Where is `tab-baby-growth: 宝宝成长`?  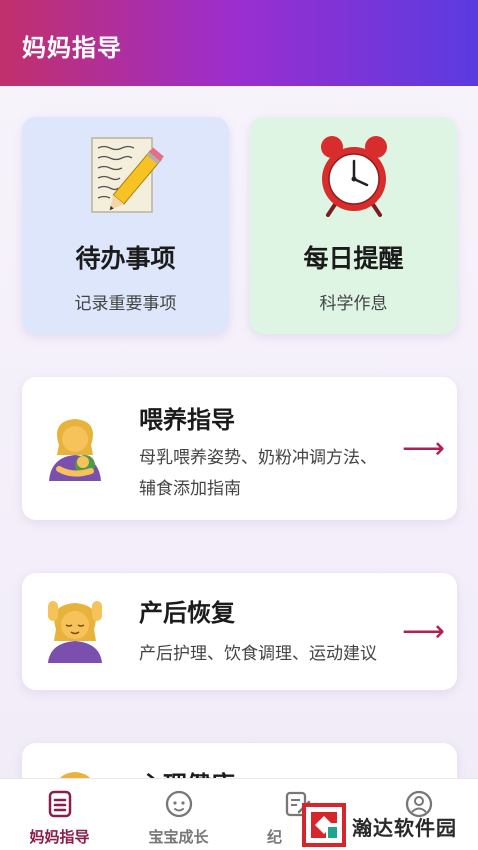
tab-baby-growth: 宝宝成长 is located at coordinates (178, 814).